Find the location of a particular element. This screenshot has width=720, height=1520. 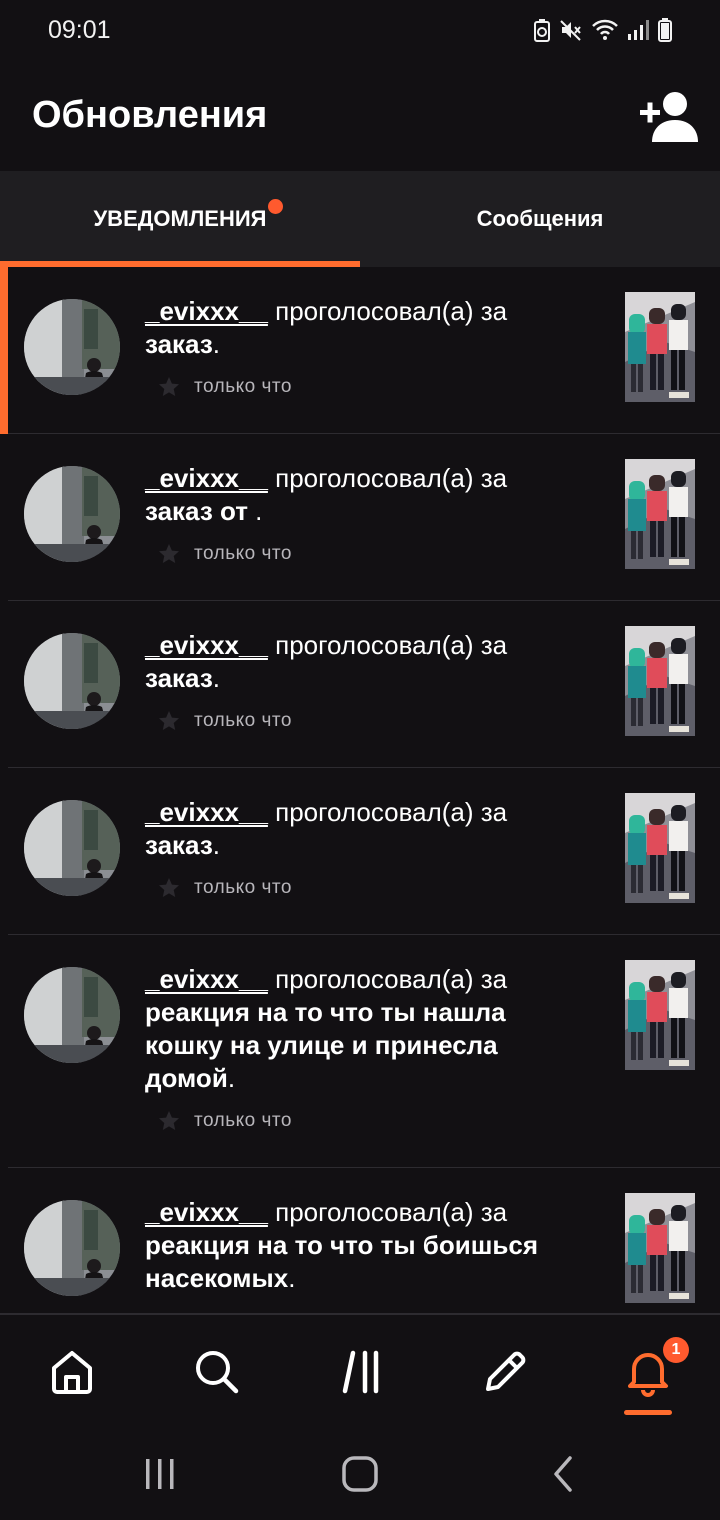

nav-library is located at coordinates (362, 1371).